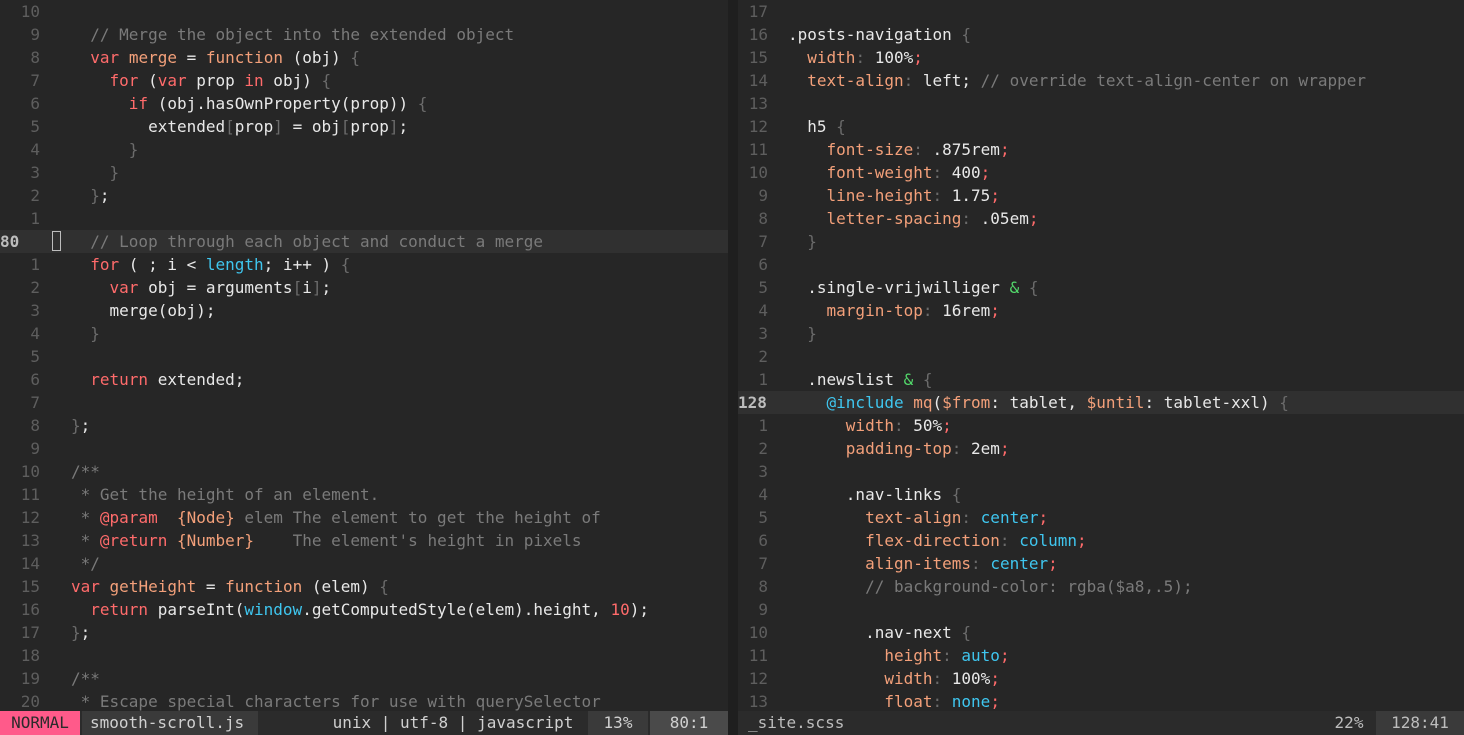 This screenshot has height=735, width=1464. I want to click on code-text: width: 100%;, so click(942, 678).